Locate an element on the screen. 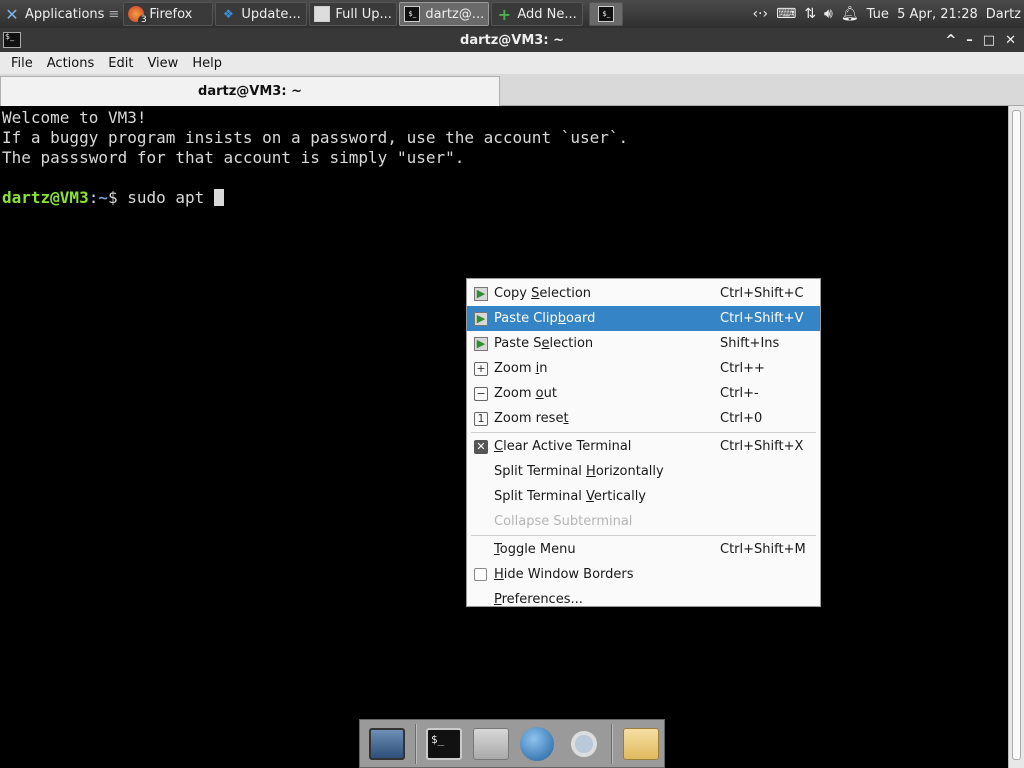  prompt-user: dartz@VM3 is located at coordinates (45, 197).